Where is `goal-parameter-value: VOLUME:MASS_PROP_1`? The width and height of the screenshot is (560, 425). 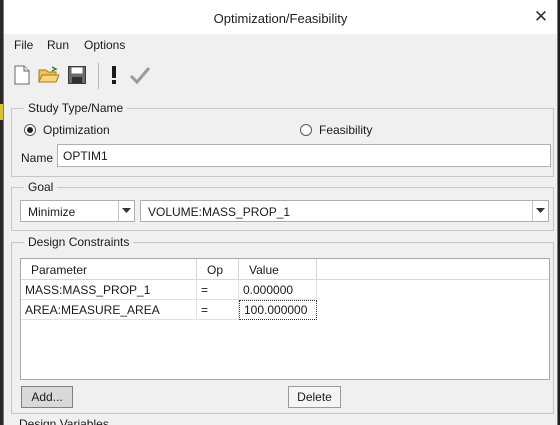 goal-parameter-value: VOLUME:MASS_PROP_1 is located at coordinates (219, 212).